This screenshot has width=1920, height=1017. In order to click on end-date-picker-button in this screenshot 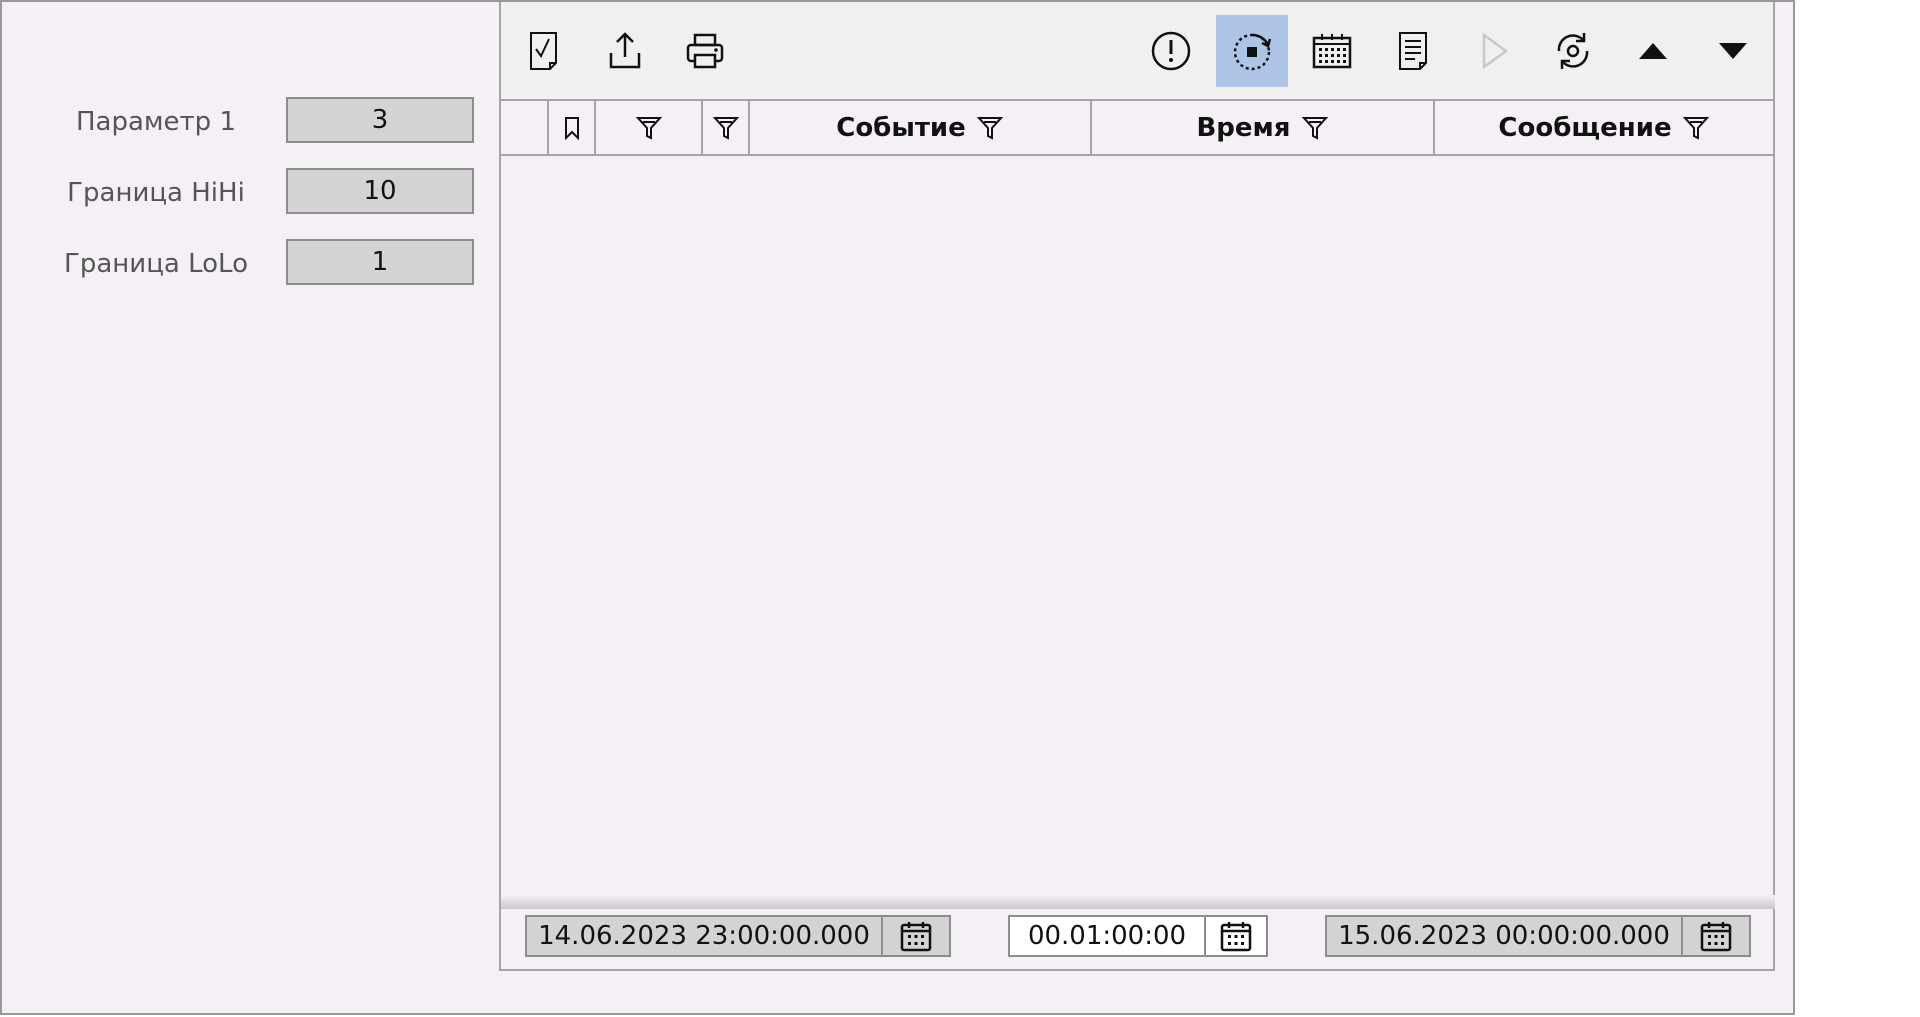, I will do `click(1715, 936)`.